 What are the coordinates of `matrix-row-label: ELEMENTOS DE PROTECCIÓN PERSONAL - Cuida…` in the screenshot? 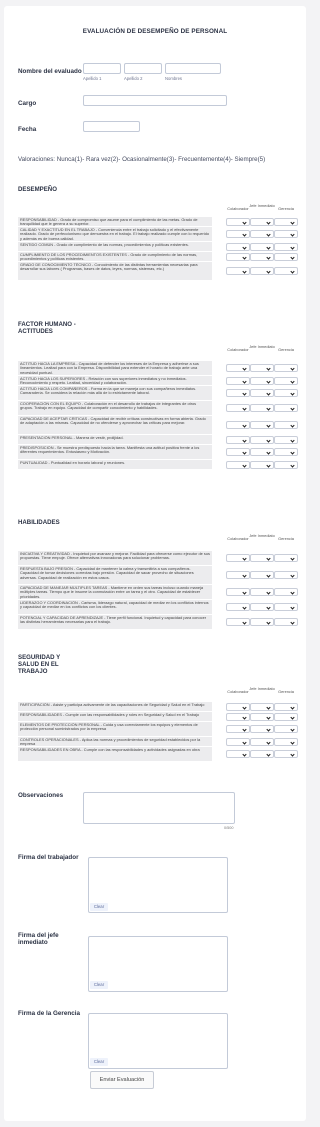 It's located at (109, 727).